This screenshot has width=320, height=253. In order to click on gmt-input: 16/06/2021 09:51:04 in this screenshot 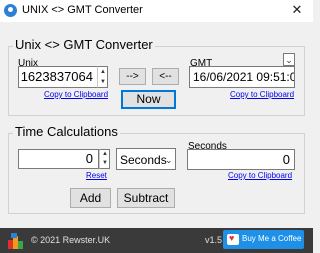, I will do `click(242, 77)`.